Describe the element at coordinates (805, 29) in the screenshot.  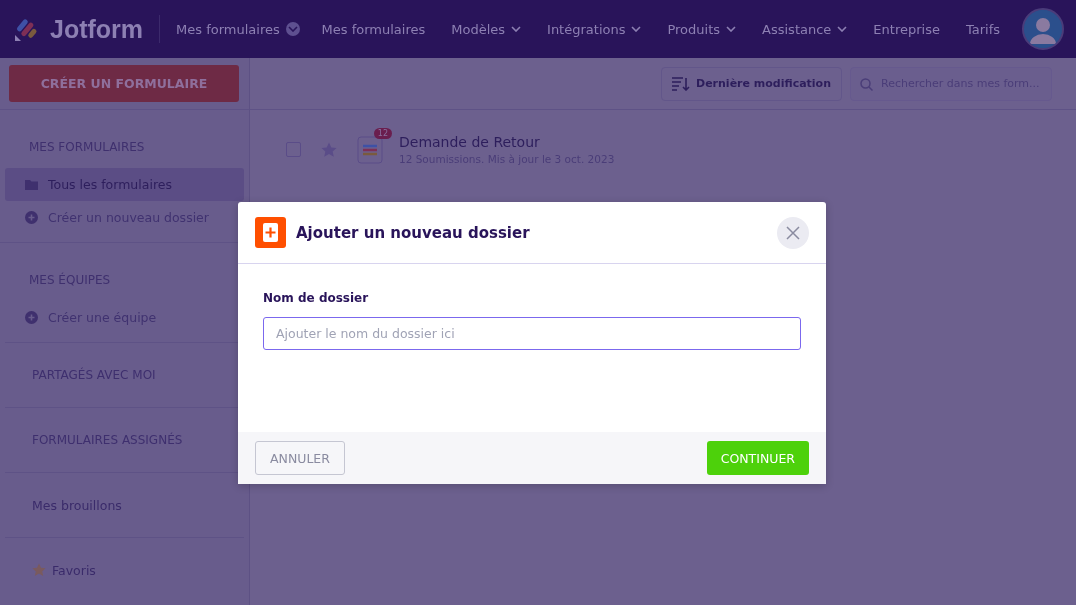
I see `nav-link: Assistance` at that location.